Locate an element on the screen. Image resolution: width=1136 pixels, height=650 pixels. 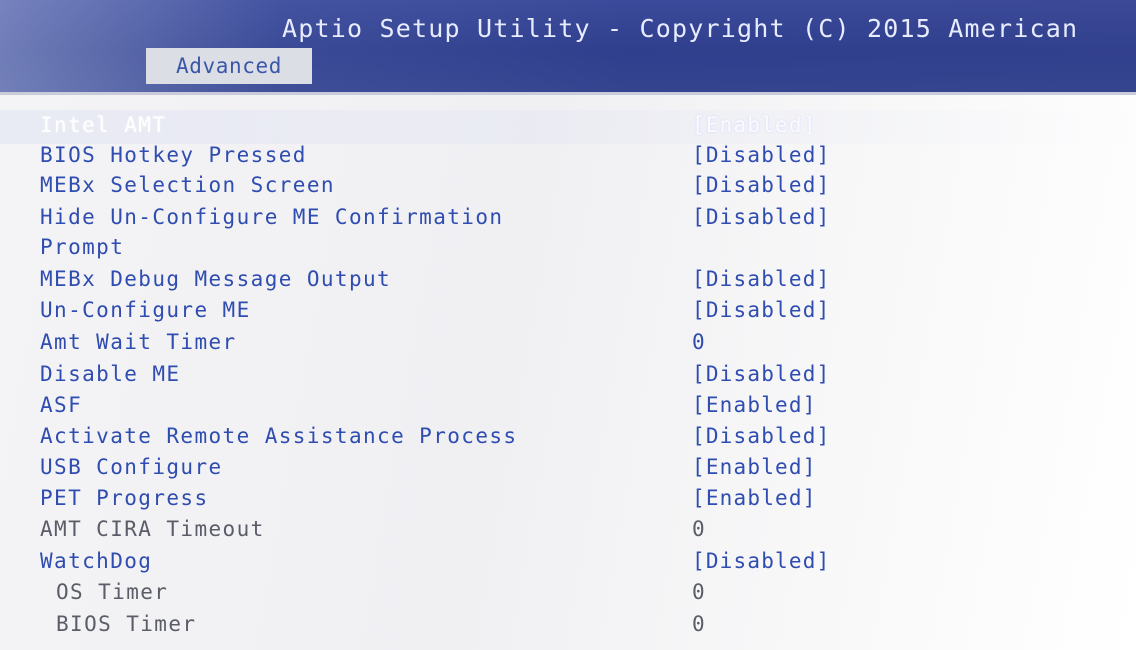
setting-row-prompt-continuation: Prompt is located at coordinates (568, 250).